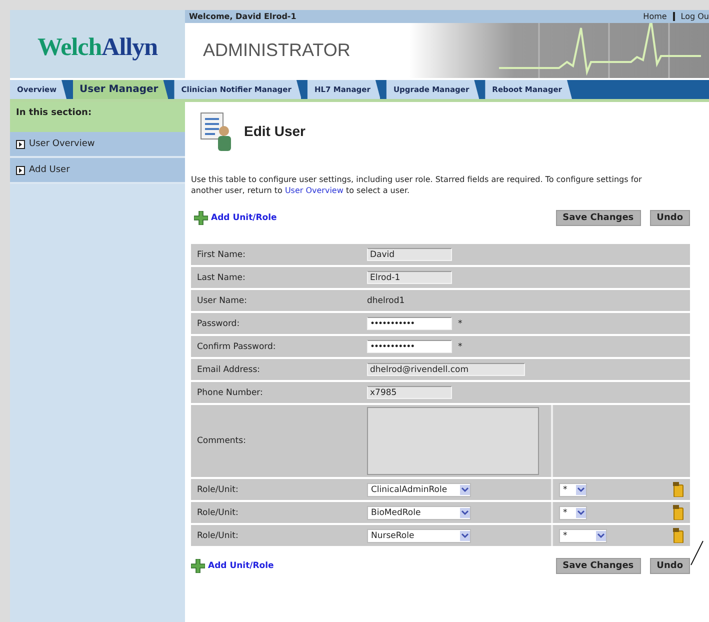  What do you see at coordinates (97, 117) in the screenshot?
I see `sidebar-heading: In this section:` at bounding box center [97, 117].